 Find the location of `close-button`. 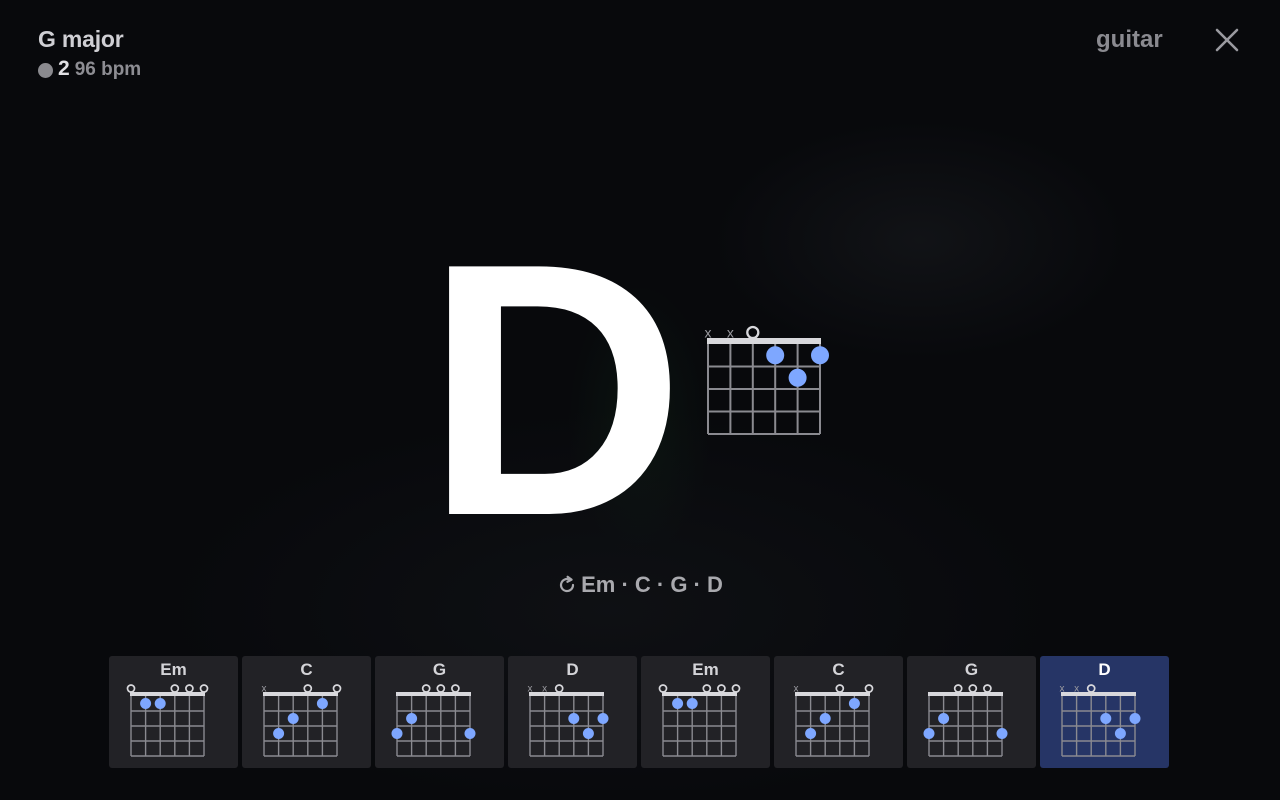

close-button is located at coordinates (1227, 41).